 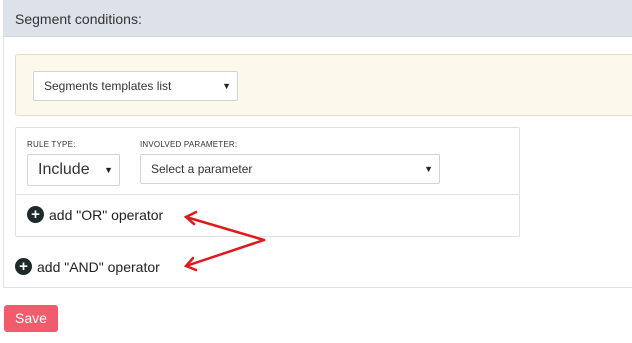 I want to click on add-and-operator-label: add "AND" operator, so click(x=98, y=266).